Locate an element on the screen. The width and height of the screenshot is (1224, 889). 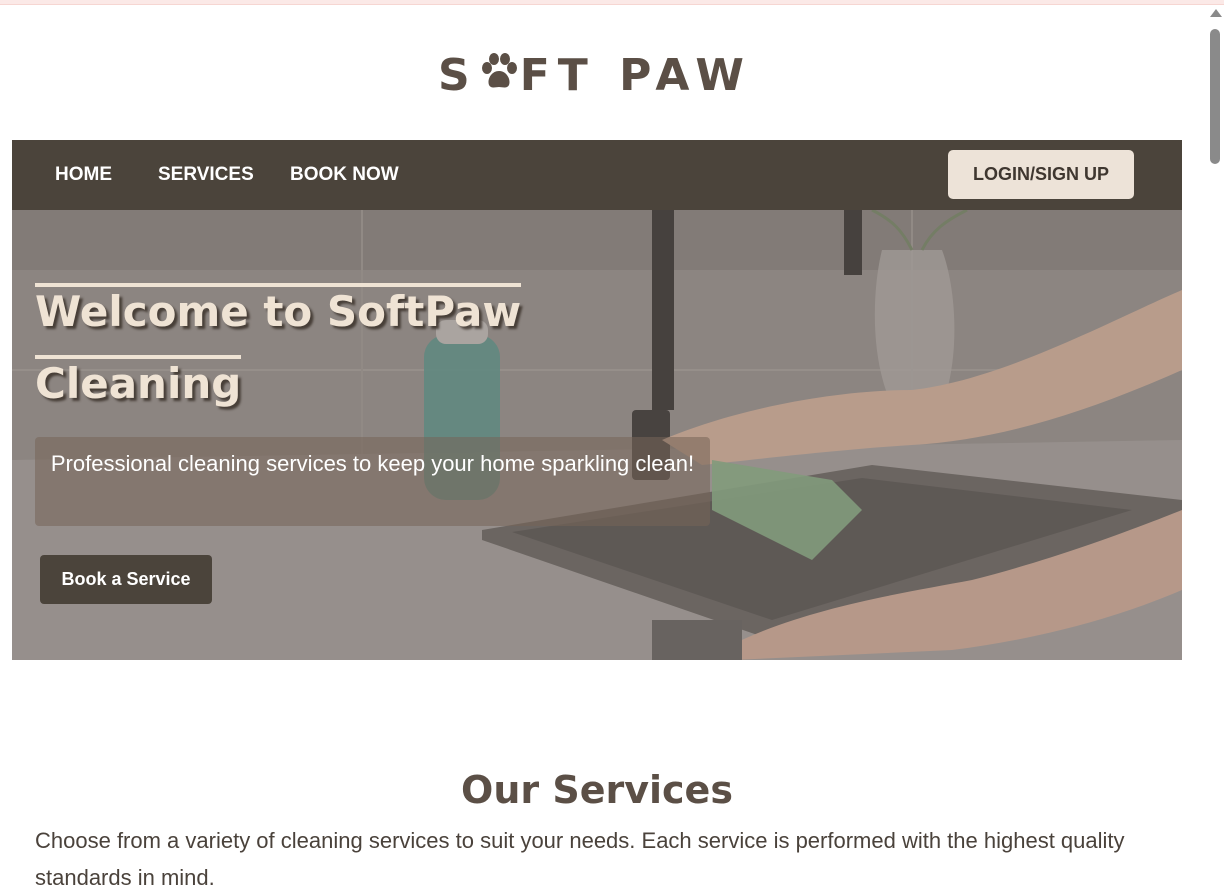
login-signup-button: LOGIN/SIGN UP is located at coordinates (1041, 174).